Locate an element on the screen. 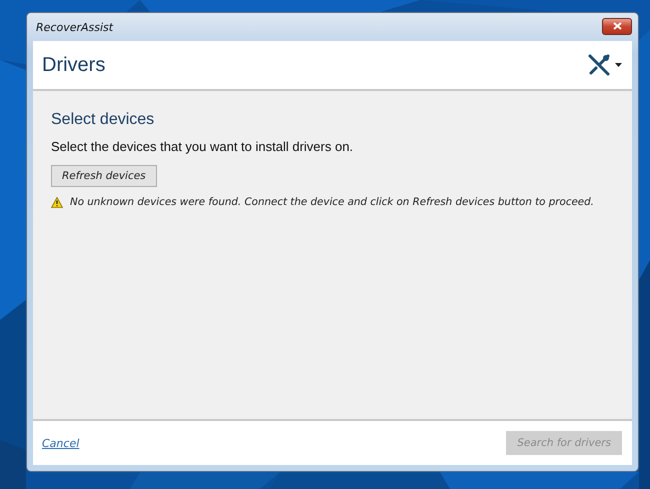 The image size is (650, 489). close-icon is located at coordinates (617, 26).